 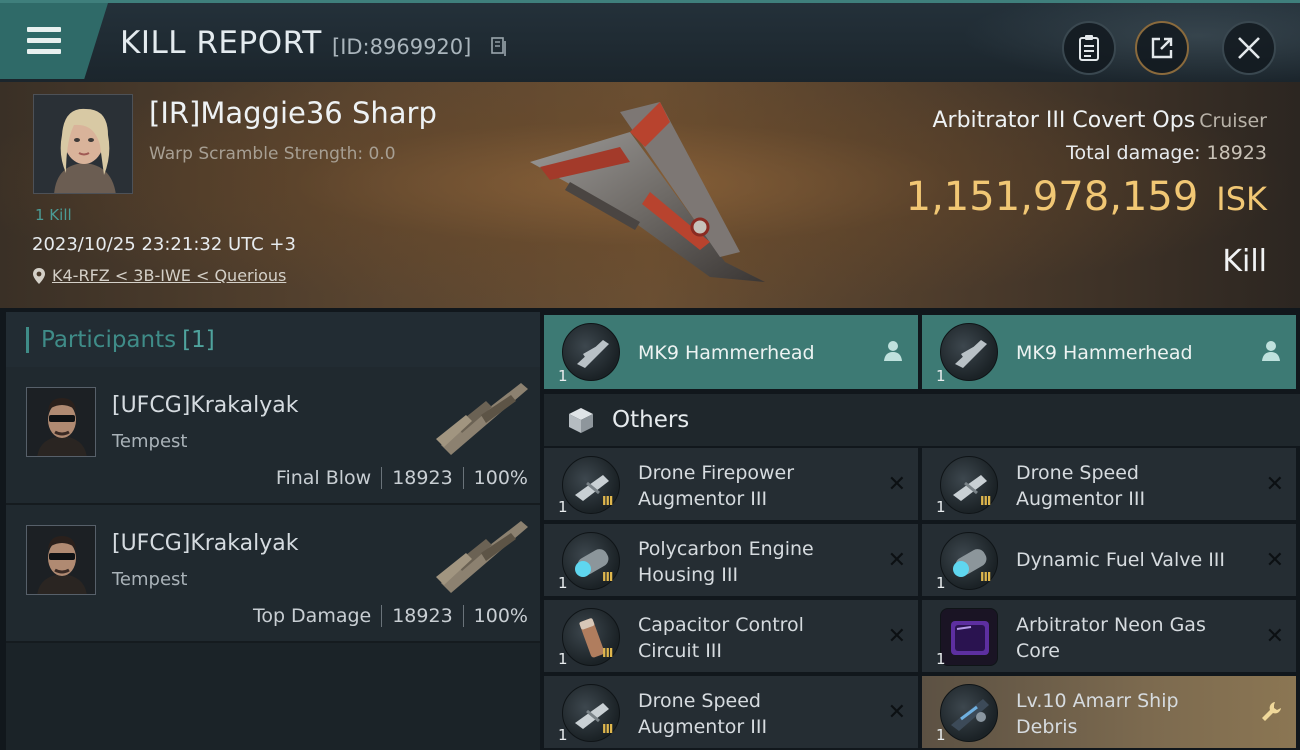 I want to click on victim-portrait, so click(x=83, y=144).